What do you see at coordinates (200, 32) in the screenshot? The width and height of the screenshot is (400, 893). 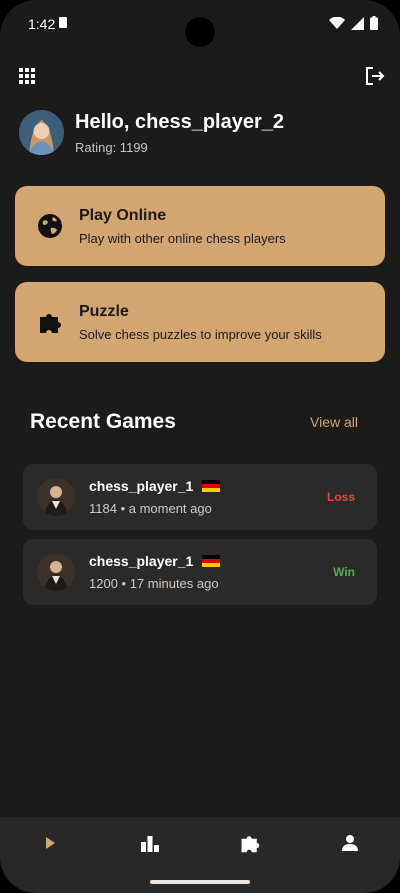 I see `camera-cutout` at bounding box center [200, 32].